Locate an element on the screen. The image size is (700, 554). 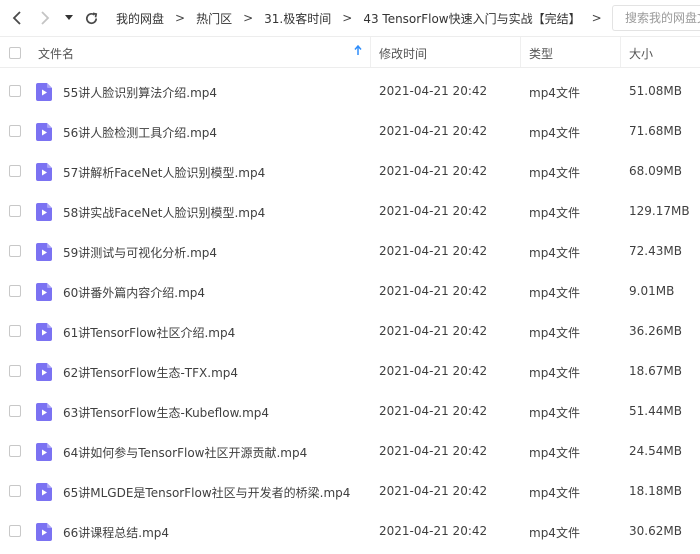
file-size: 18.67MB is located at coordinates (655, 371).